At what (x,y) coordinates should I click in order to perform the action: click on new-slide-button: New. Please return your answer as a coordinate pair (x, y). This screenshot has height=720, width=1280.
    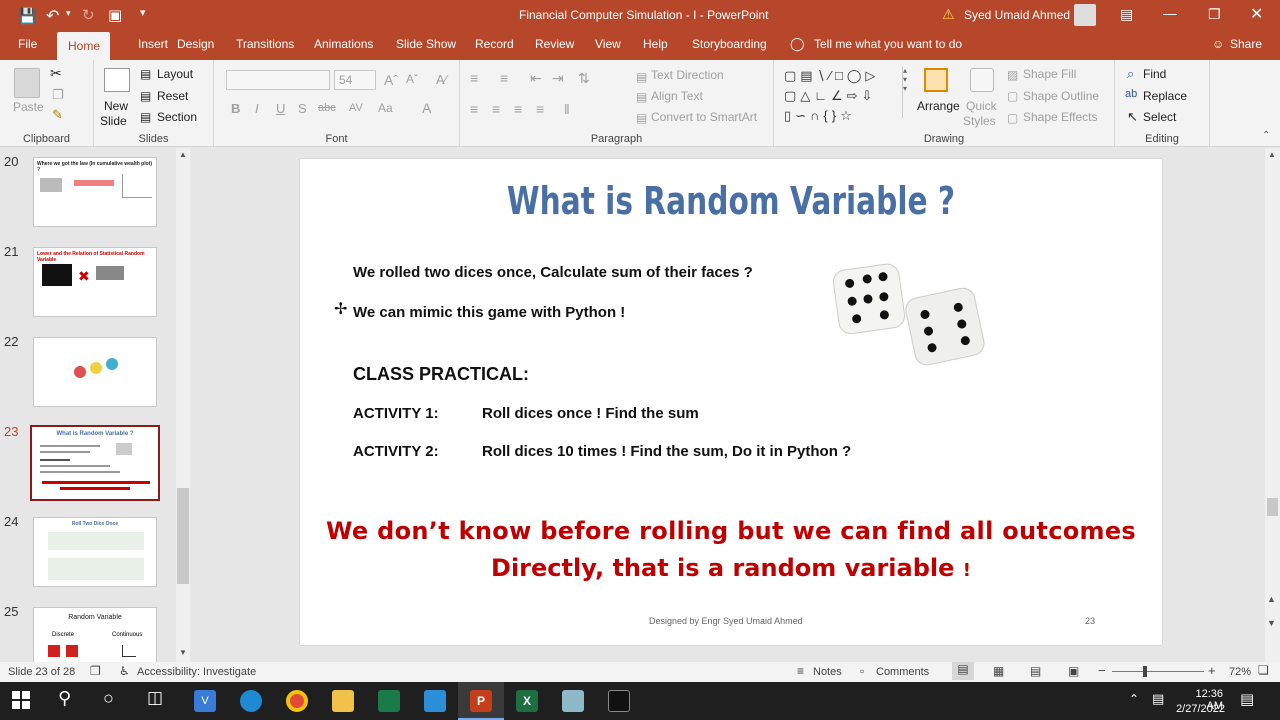
    Looking at the image, I should click on (116, 106).